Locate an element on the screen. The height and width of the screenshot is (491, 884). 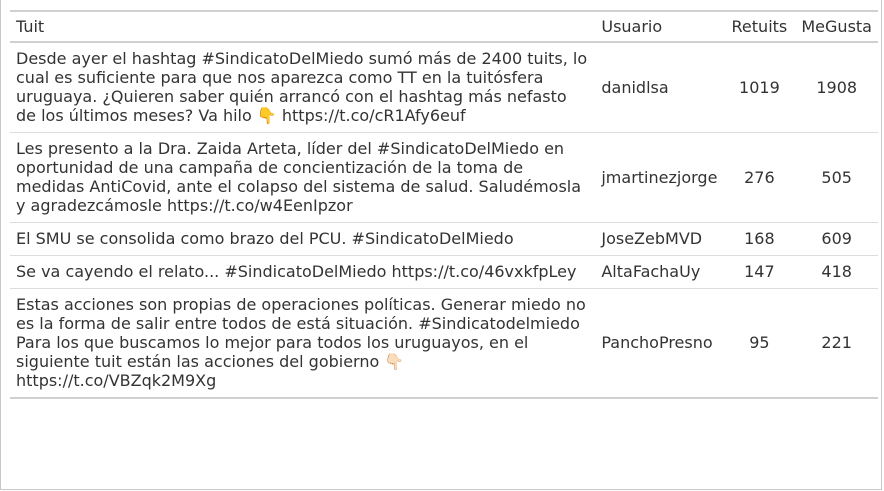
user-cell: danidlsa is located at coordinates (659, 87).